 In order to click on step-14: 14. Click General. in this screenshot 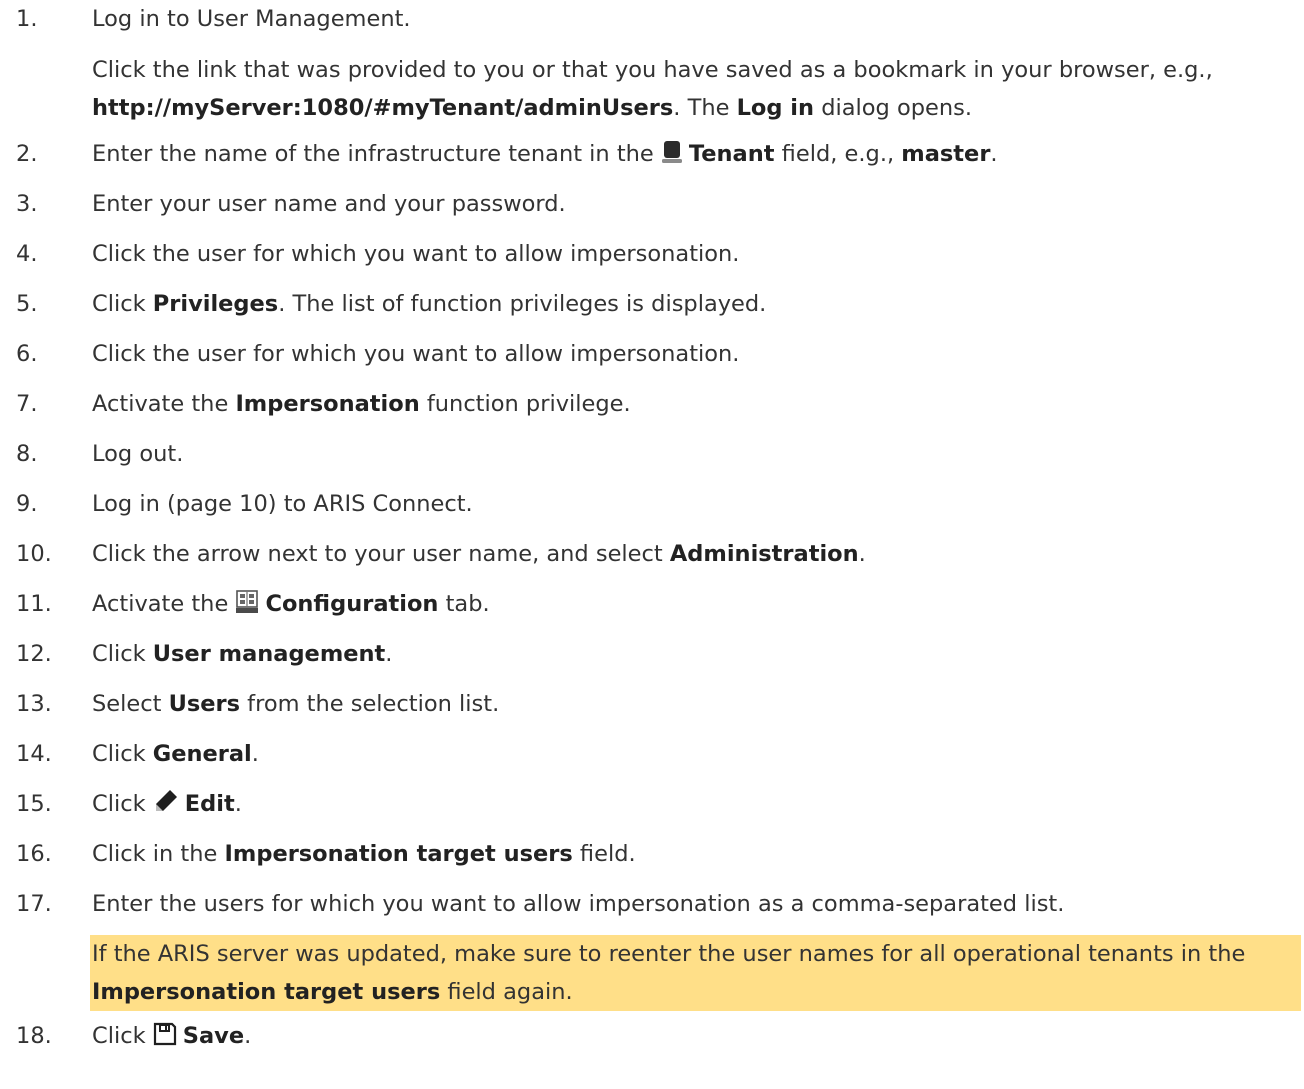, I will do `click(652, 754)`.